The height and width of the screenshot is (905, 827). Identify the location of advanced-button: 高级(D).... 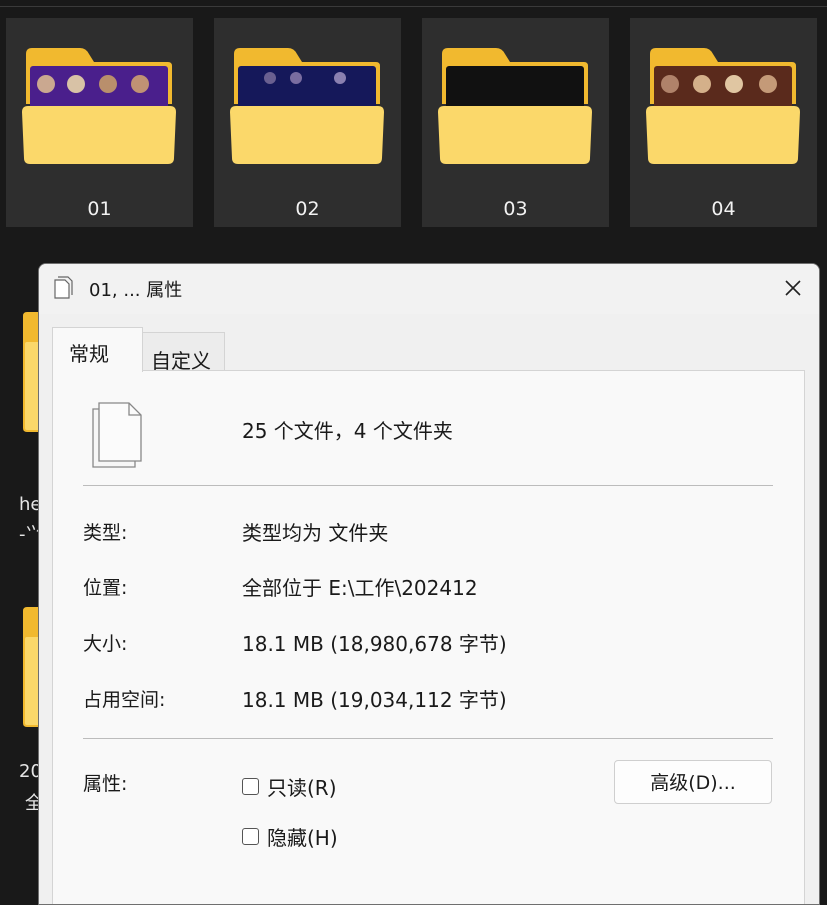
(693, 782).